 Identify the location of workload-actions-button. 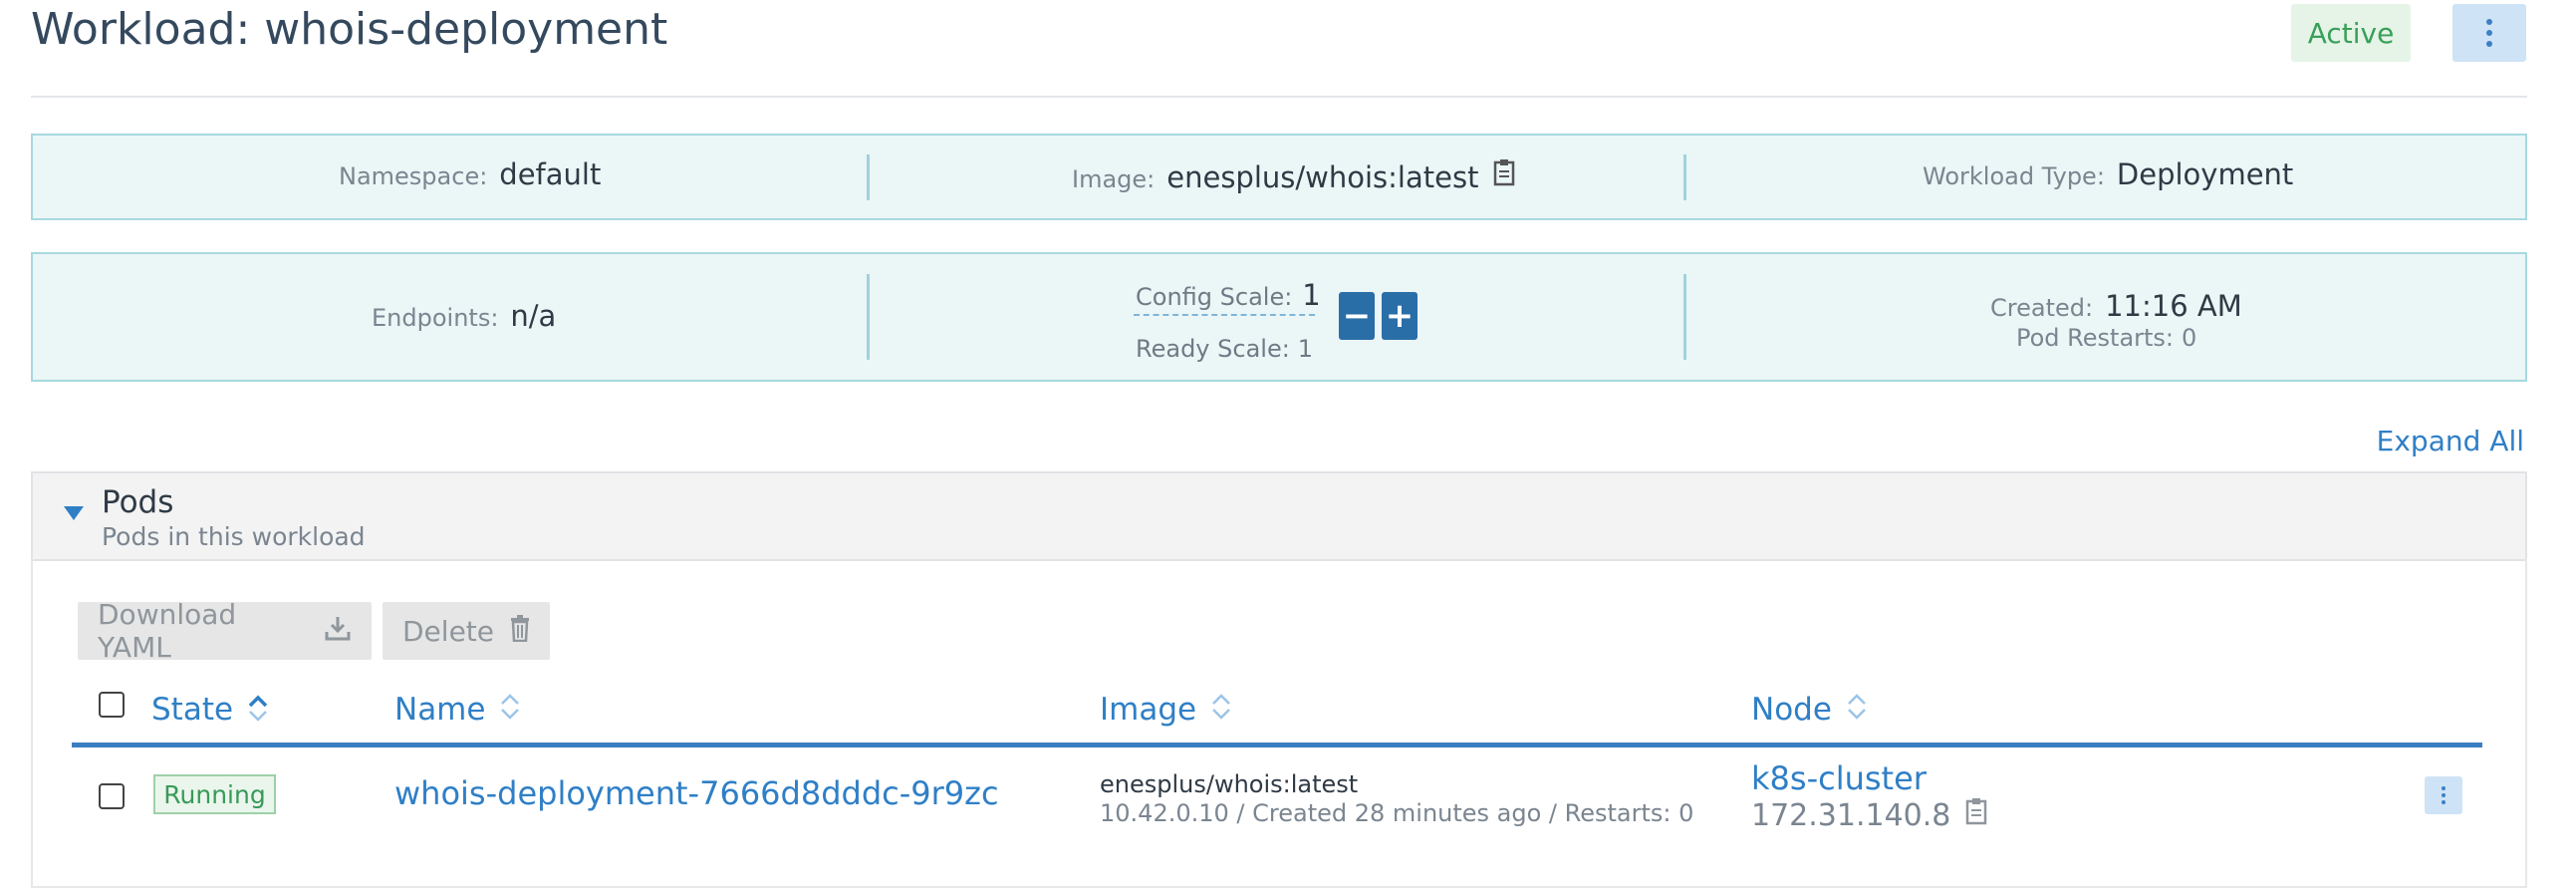
(2489, 33).